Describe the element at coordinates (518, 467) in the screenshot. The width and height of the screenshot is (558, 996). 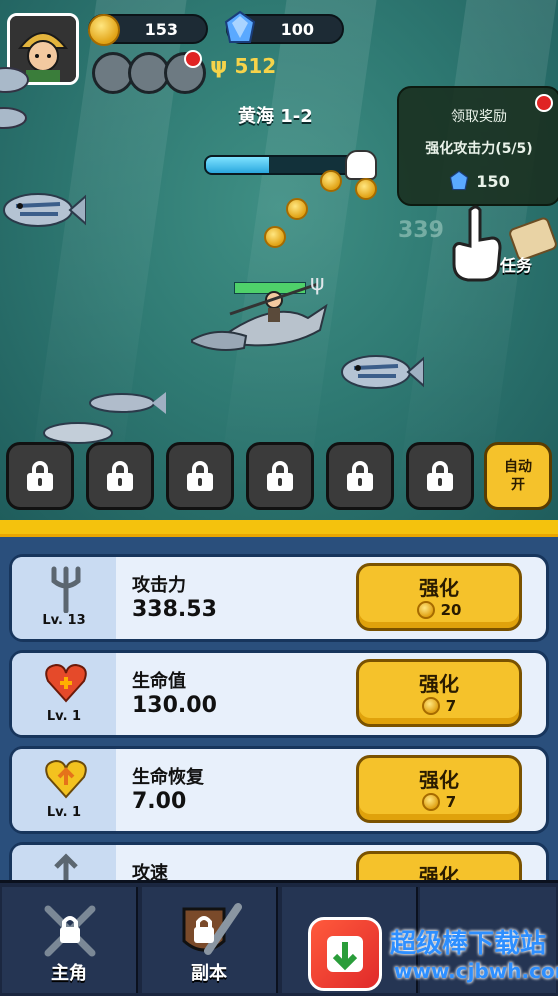
I see `auto-label: 自动` at that location.